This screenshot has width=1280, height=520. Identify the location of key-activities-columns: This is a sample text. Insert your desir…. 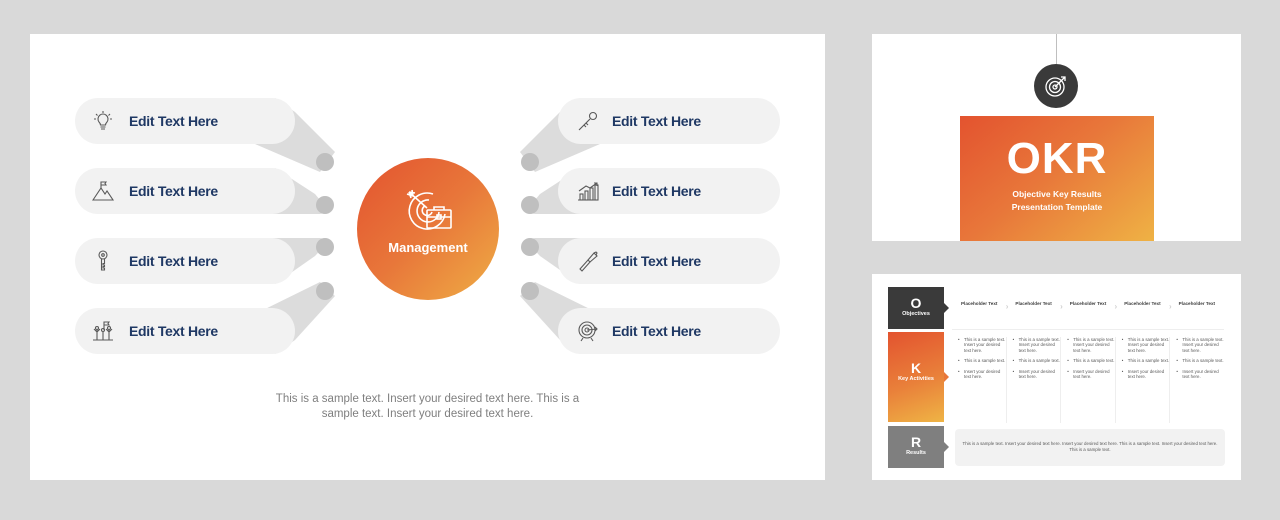
(1088, 380).